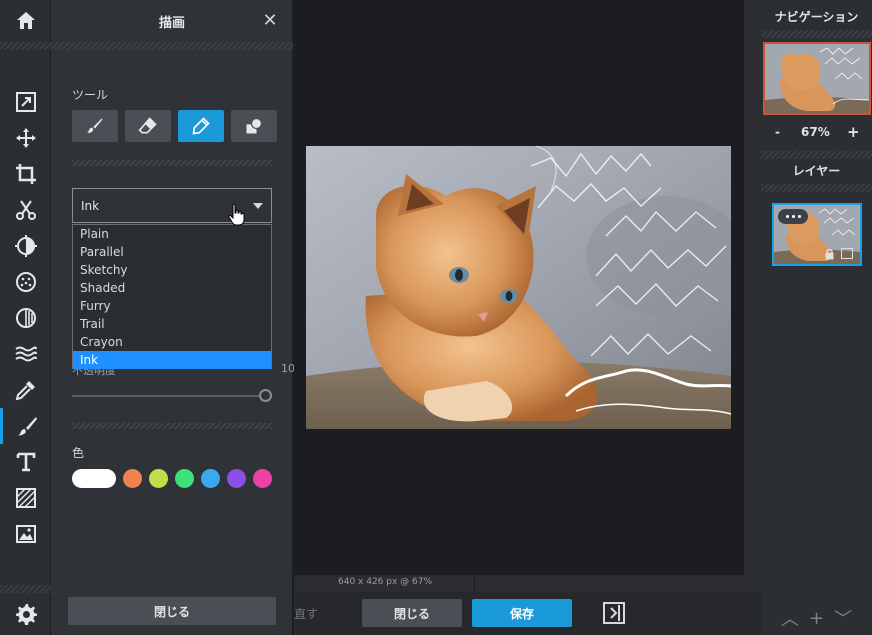 Image resolution: width=872 pixels, height=635 pixels. What do you see at coordinates (94, 478) in the screenshot?
I see `color-swatch-white` at bounding box center [94, 478].